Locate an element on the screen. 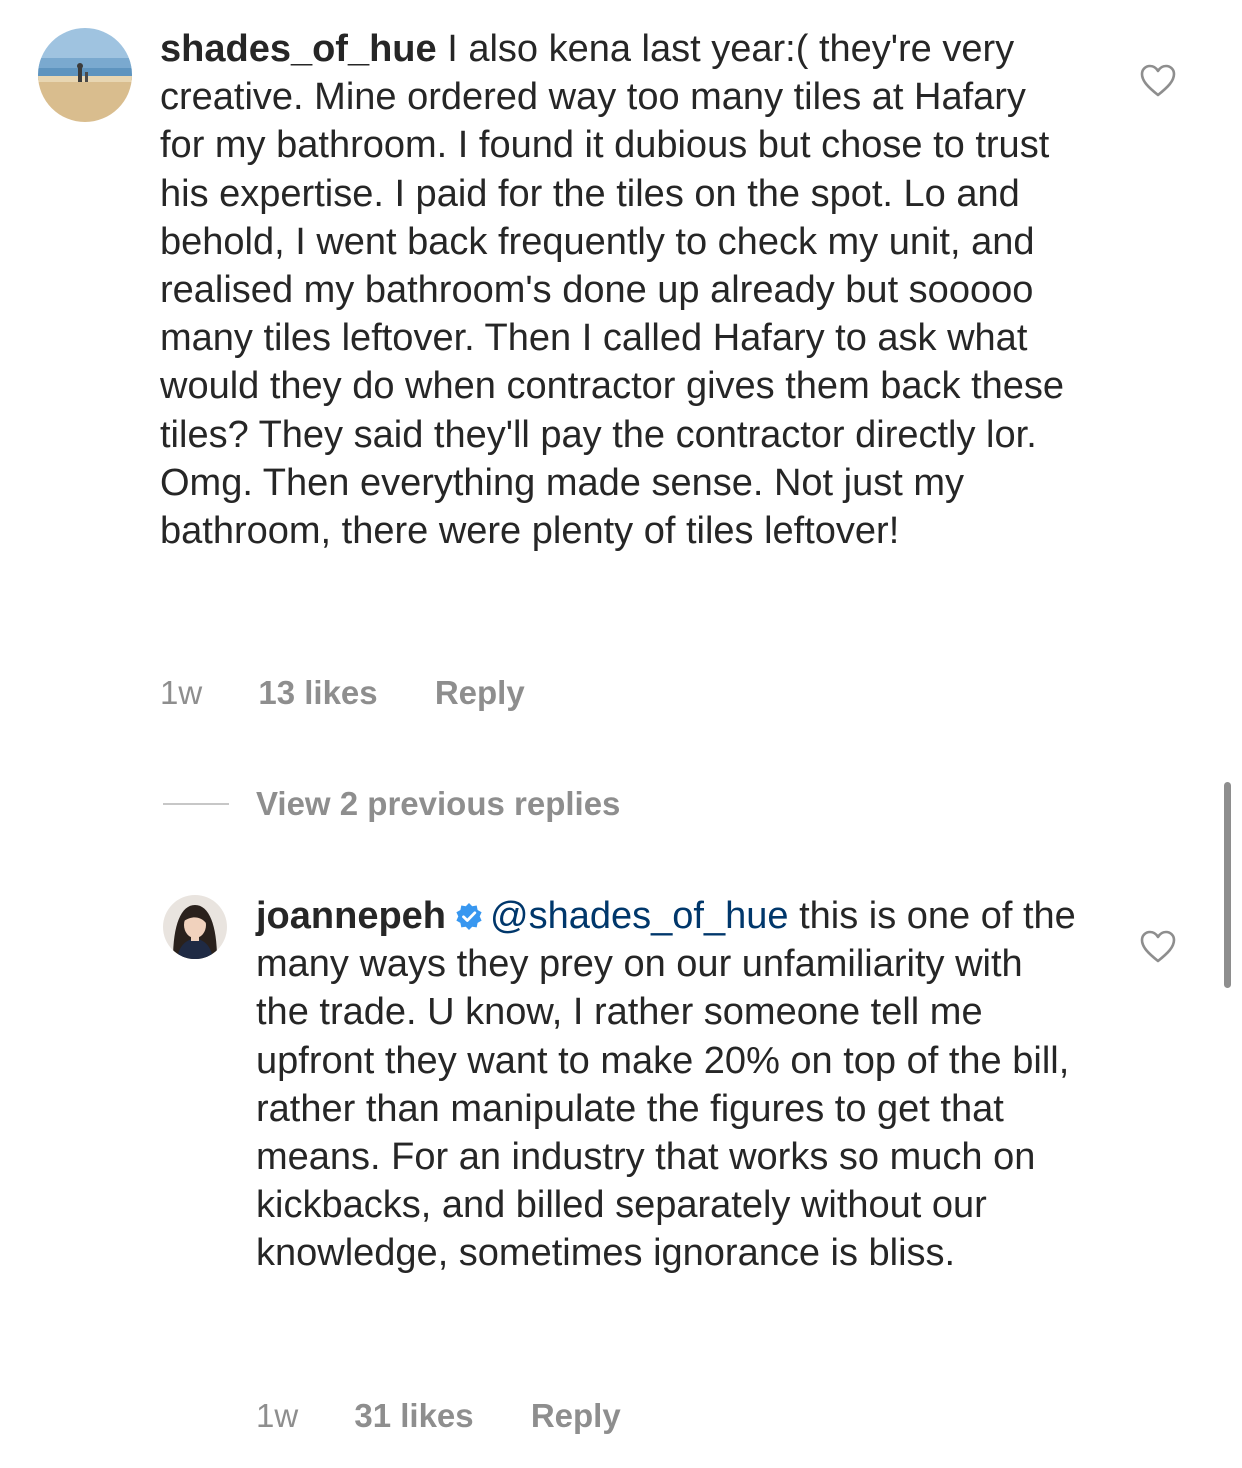  comment-likes: 13 likes is located at coordinates (317, 693).